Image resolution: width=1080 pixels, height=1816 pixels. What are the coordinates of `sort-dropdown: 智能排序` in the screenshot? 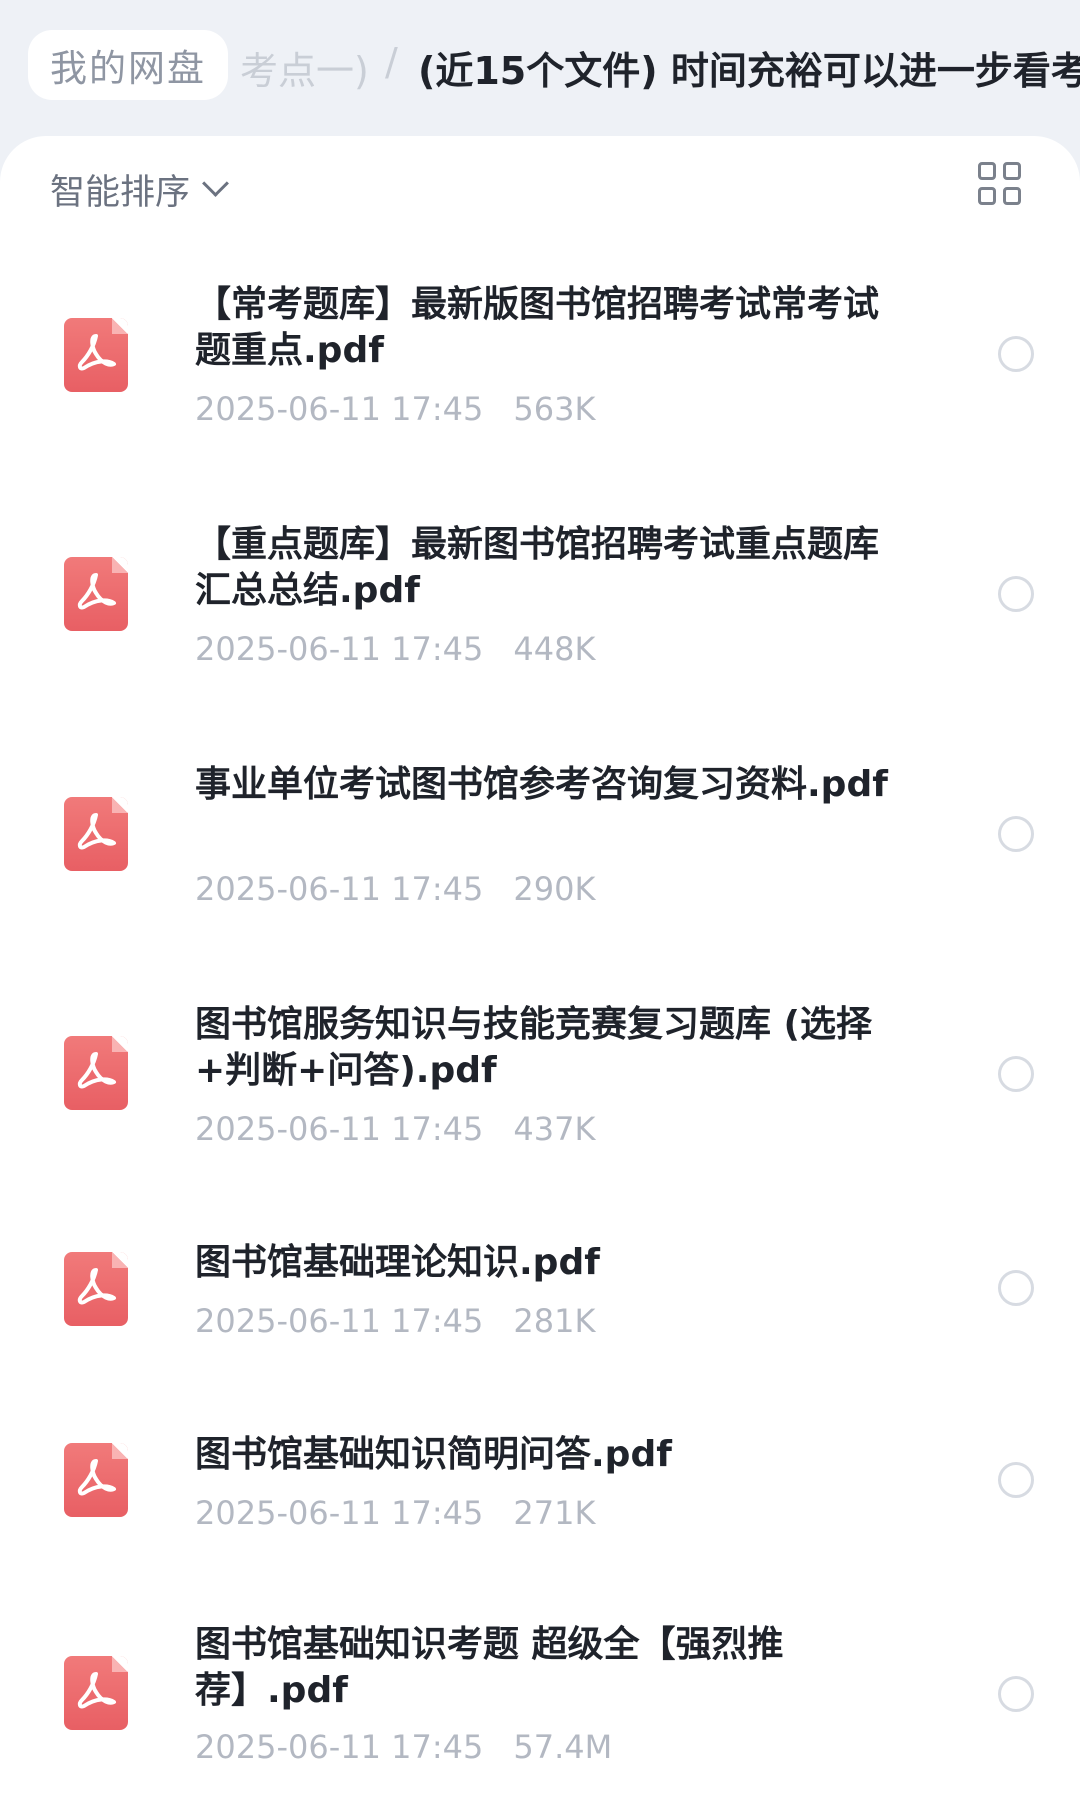 It's located at (139, 189).